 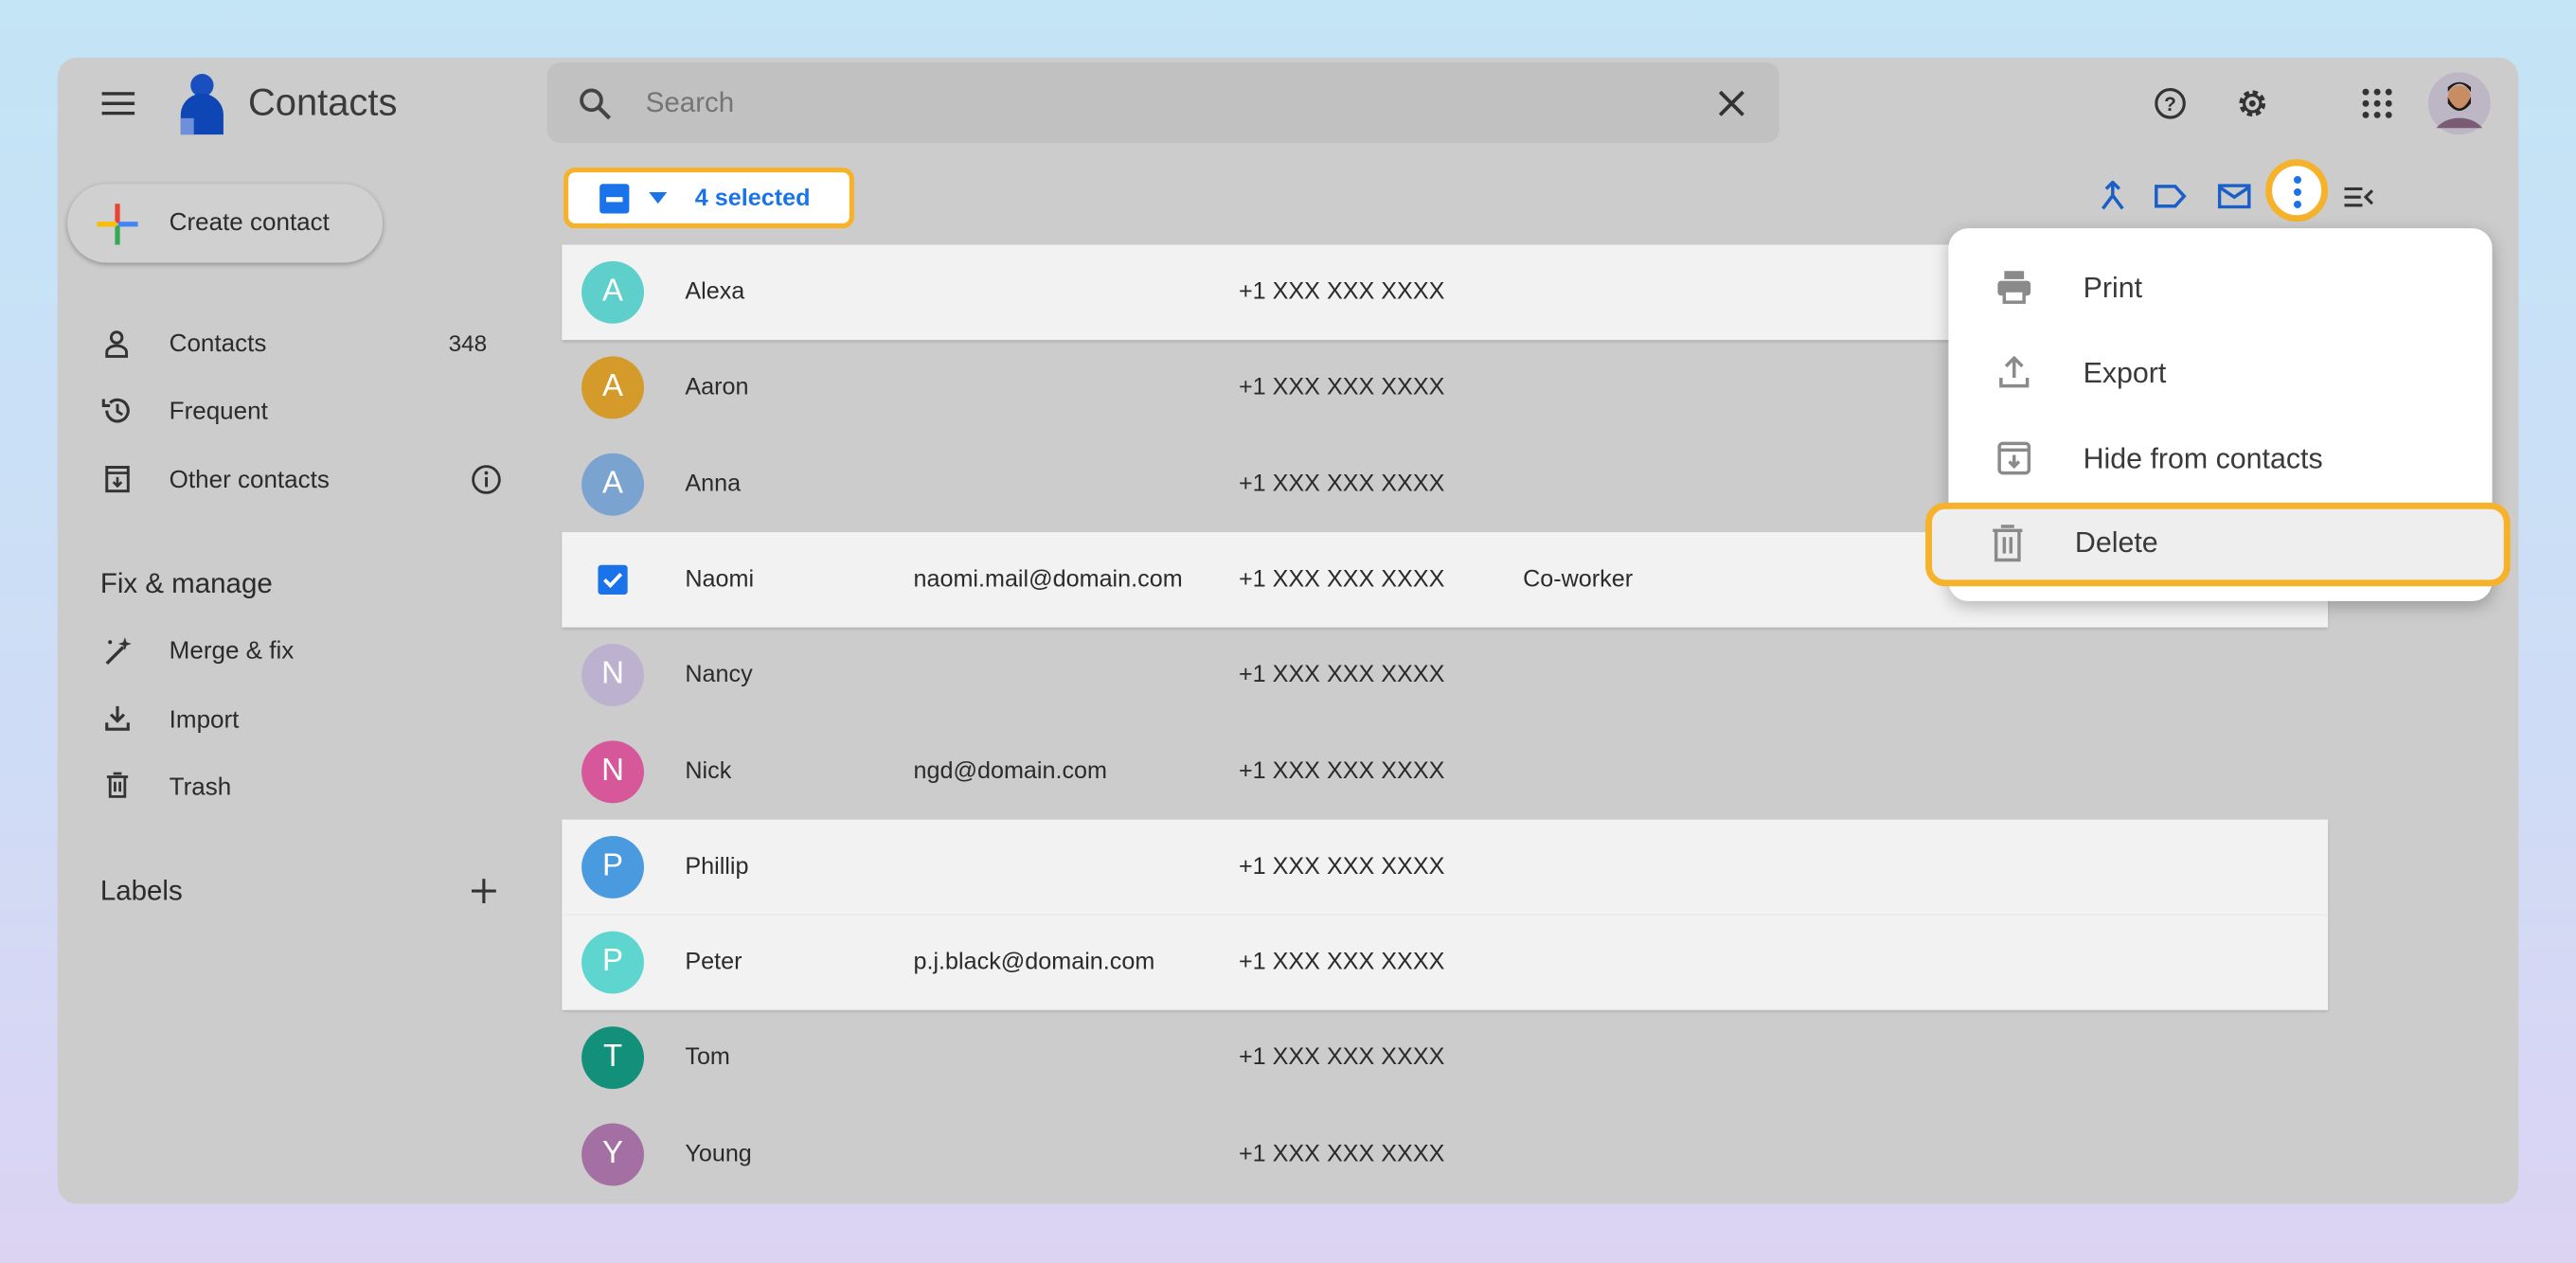 What do you see at coordinates (717, 388) in the screenshot?
I see `contact-name: Aaron` at bounding box center [717, 388].